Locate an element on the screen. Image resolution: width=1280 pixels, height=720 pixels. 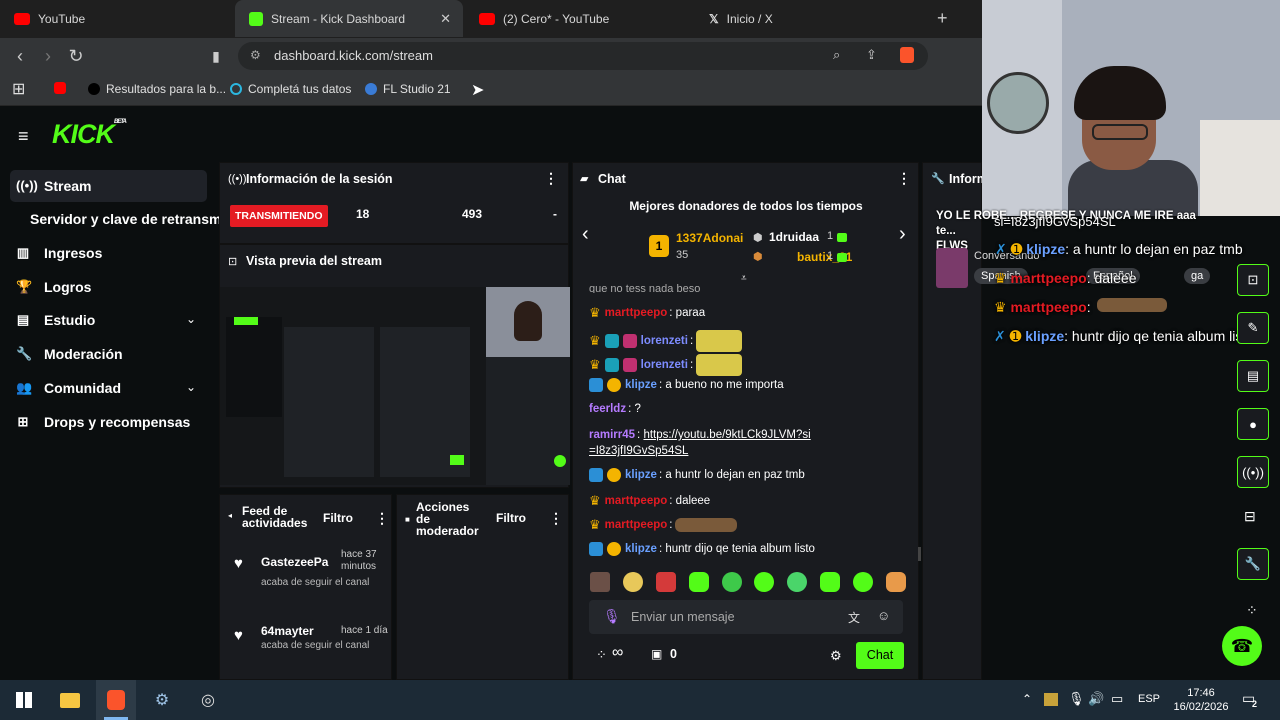
chat-input-placeholder: Enviar un mensaje is located at coordinates (683, 617).